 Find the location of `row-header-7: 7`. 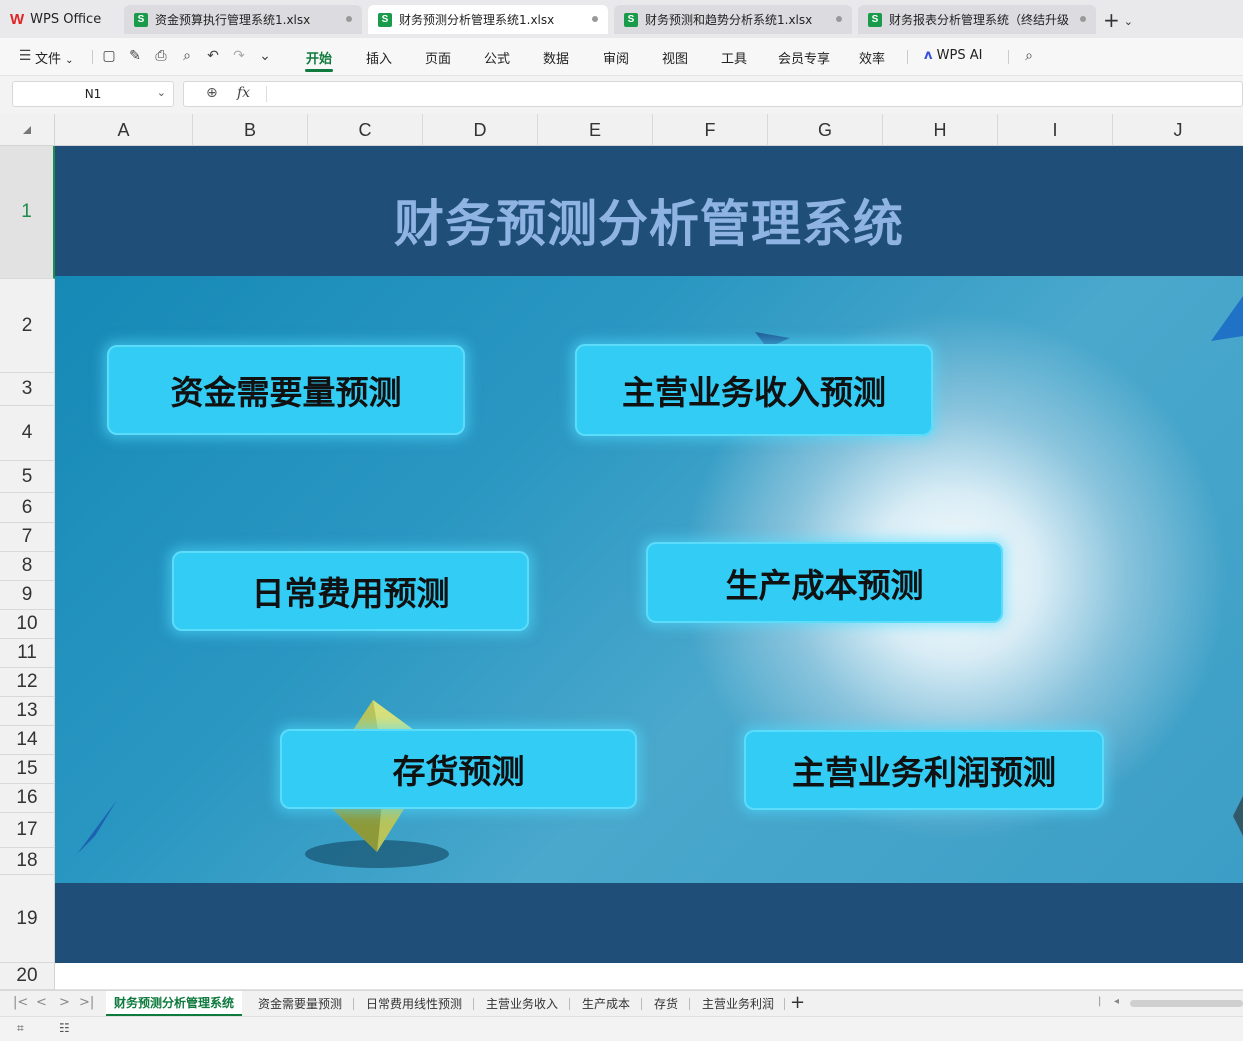

row-header-7: 7 is located at coordinates (27, 537).